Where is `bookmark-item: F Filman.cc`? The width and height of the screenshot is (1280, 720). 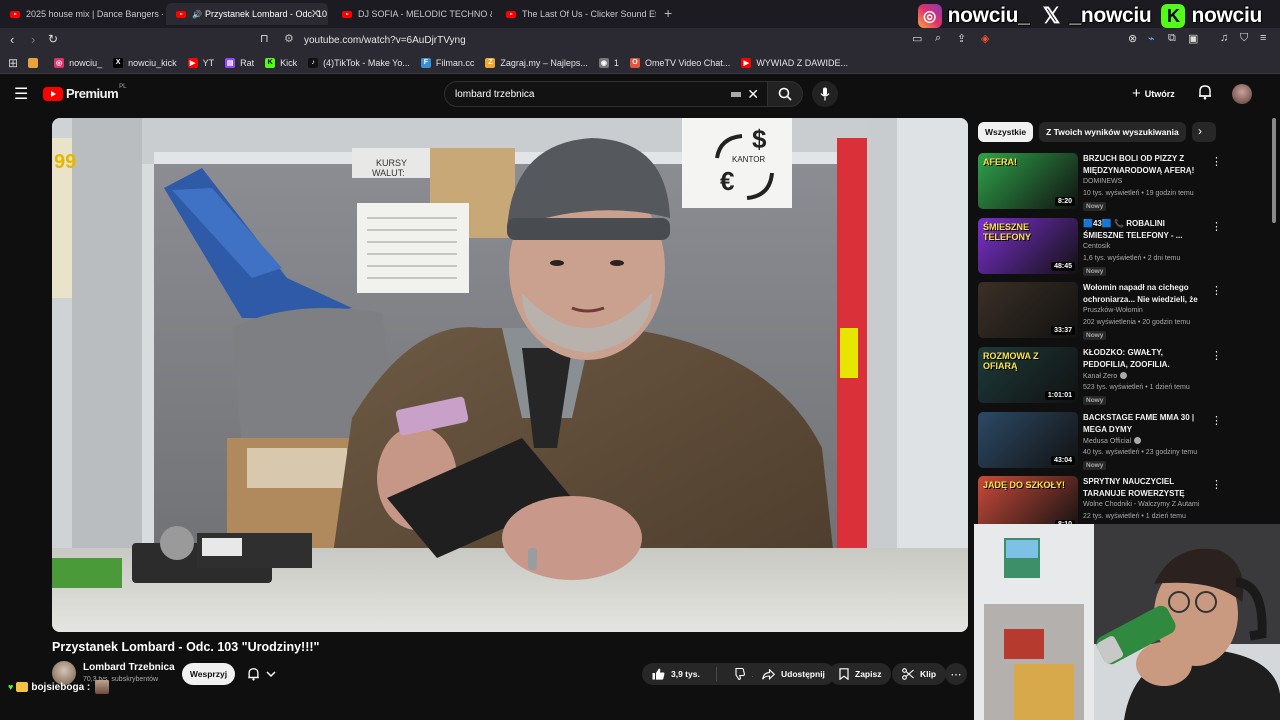
bookmark-item: F Filman.cc is located at coordinates (447, 62).